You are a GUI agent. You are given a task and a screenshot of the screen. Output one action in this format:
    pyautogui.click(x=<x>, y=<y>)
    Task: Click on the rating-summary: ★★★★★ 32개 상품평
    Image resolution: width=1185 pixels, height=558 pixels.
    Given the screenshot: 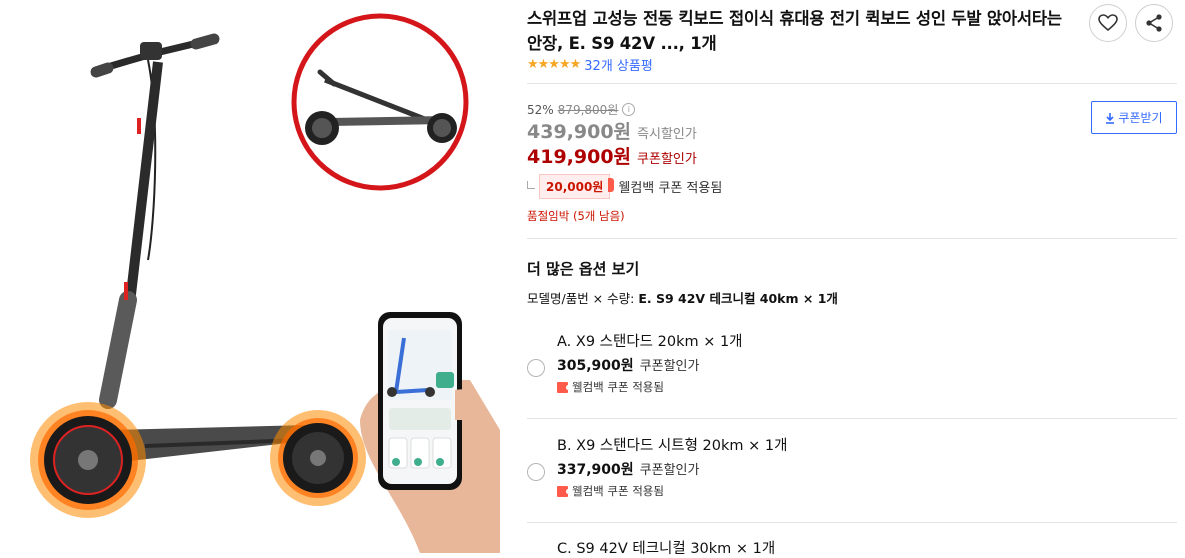 What is the action you would take?
    pyautogui.click(x=590, y=64)
    